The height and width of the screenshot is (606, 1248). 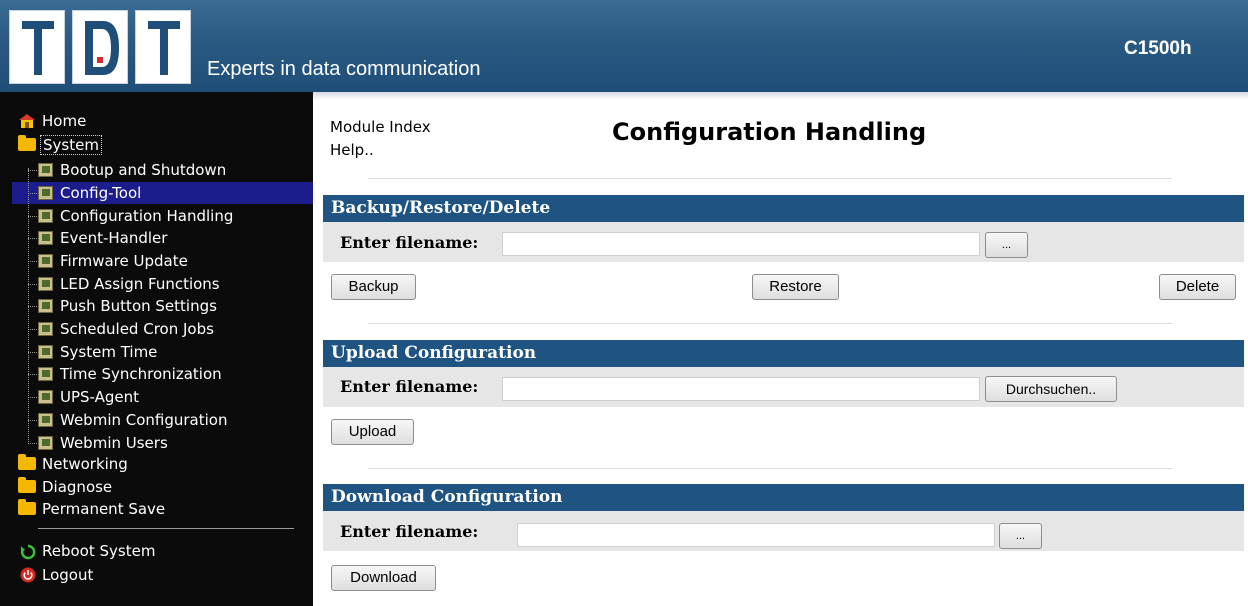 What do you see at coordinates (85, 464) in the screenshot?
I see `sidebar-item-label: Networking` at bounding box center [85, 464].